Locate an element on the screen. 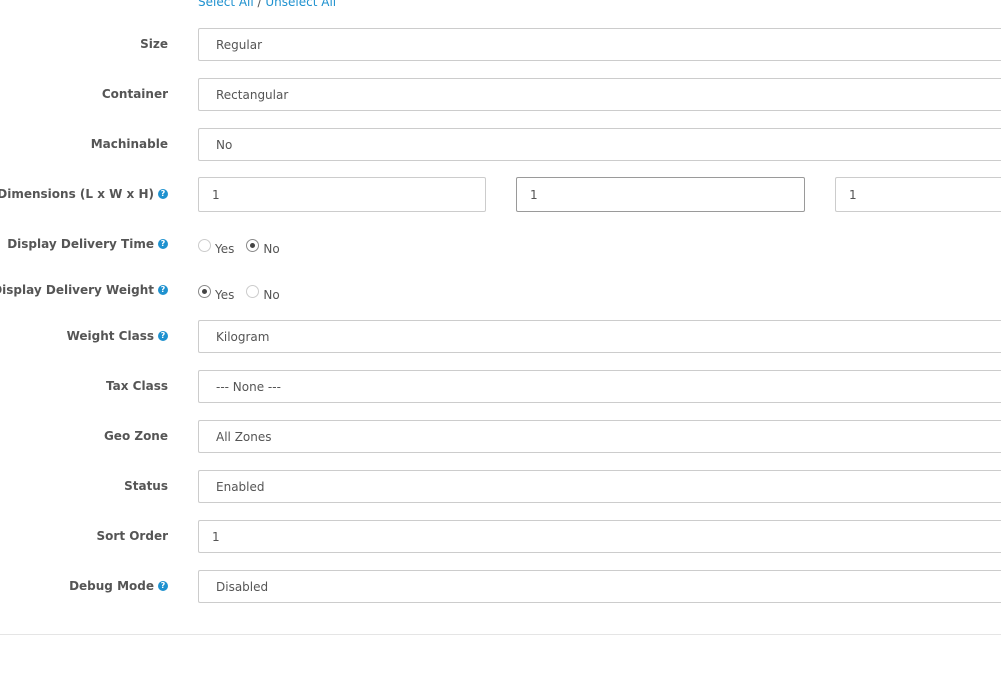 The width and height of the screenshot is (1001, 684). delivery-weight-no-option: No is located at coordinates (263, 293).